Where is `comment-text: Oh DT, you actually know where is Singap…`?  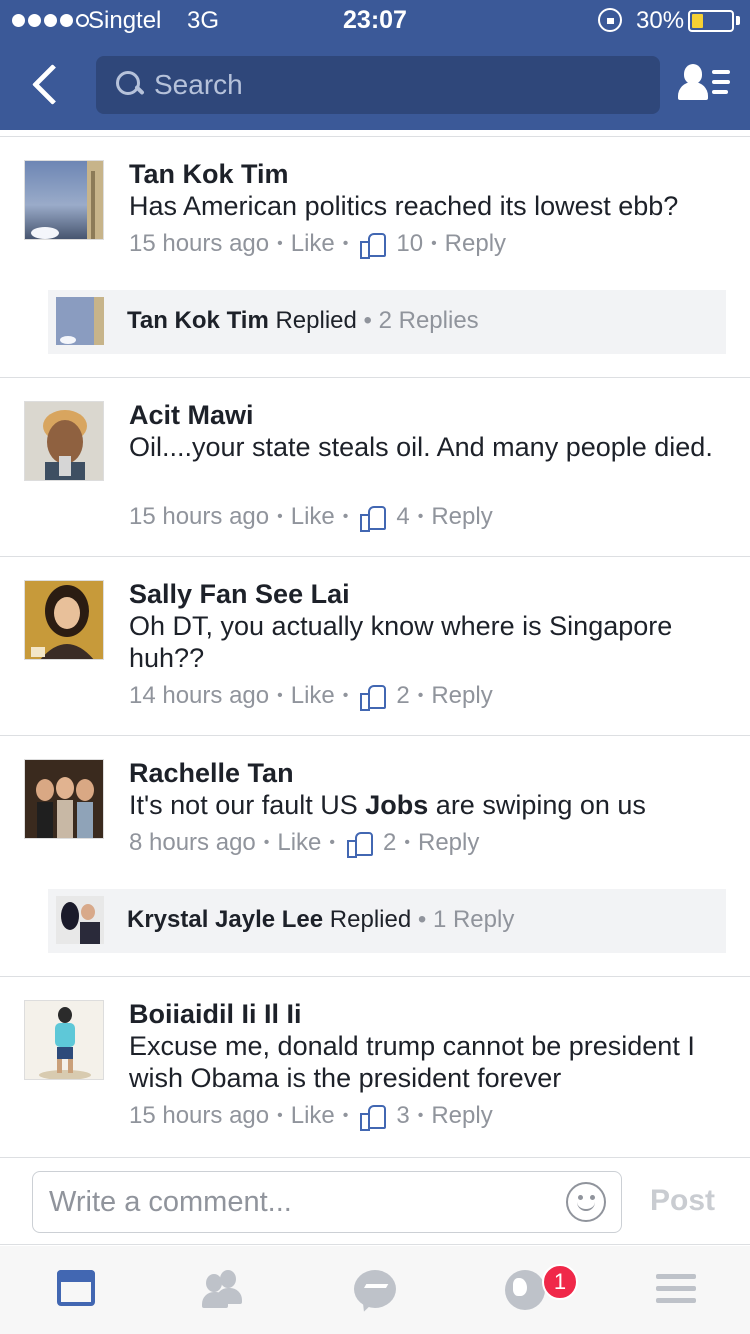 comment-text: Oh DT, you actually know where is Singap… is located at coordinates (401, 642).